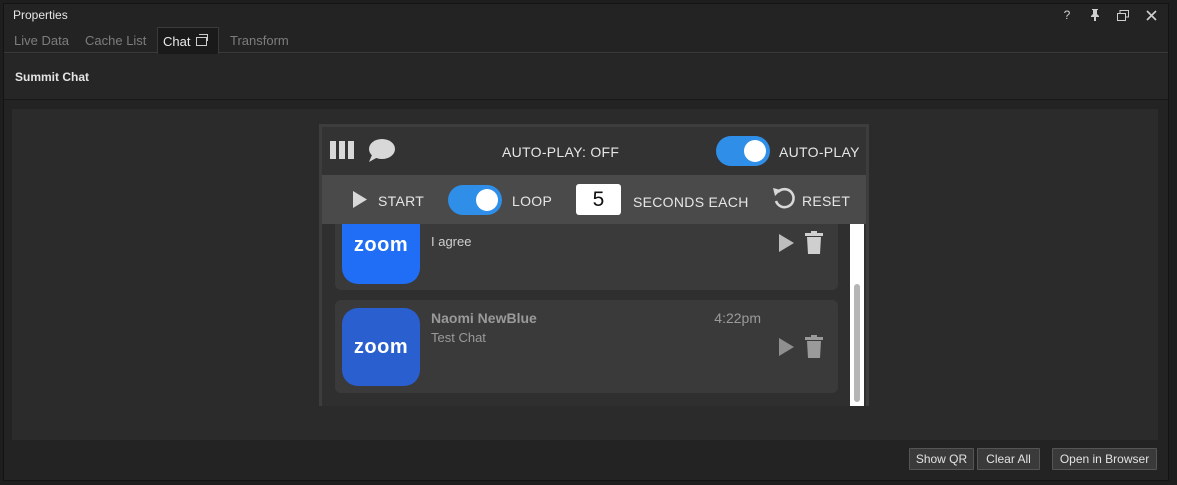  I want to click on tab-live-data: Live Data, so click(41, 40).